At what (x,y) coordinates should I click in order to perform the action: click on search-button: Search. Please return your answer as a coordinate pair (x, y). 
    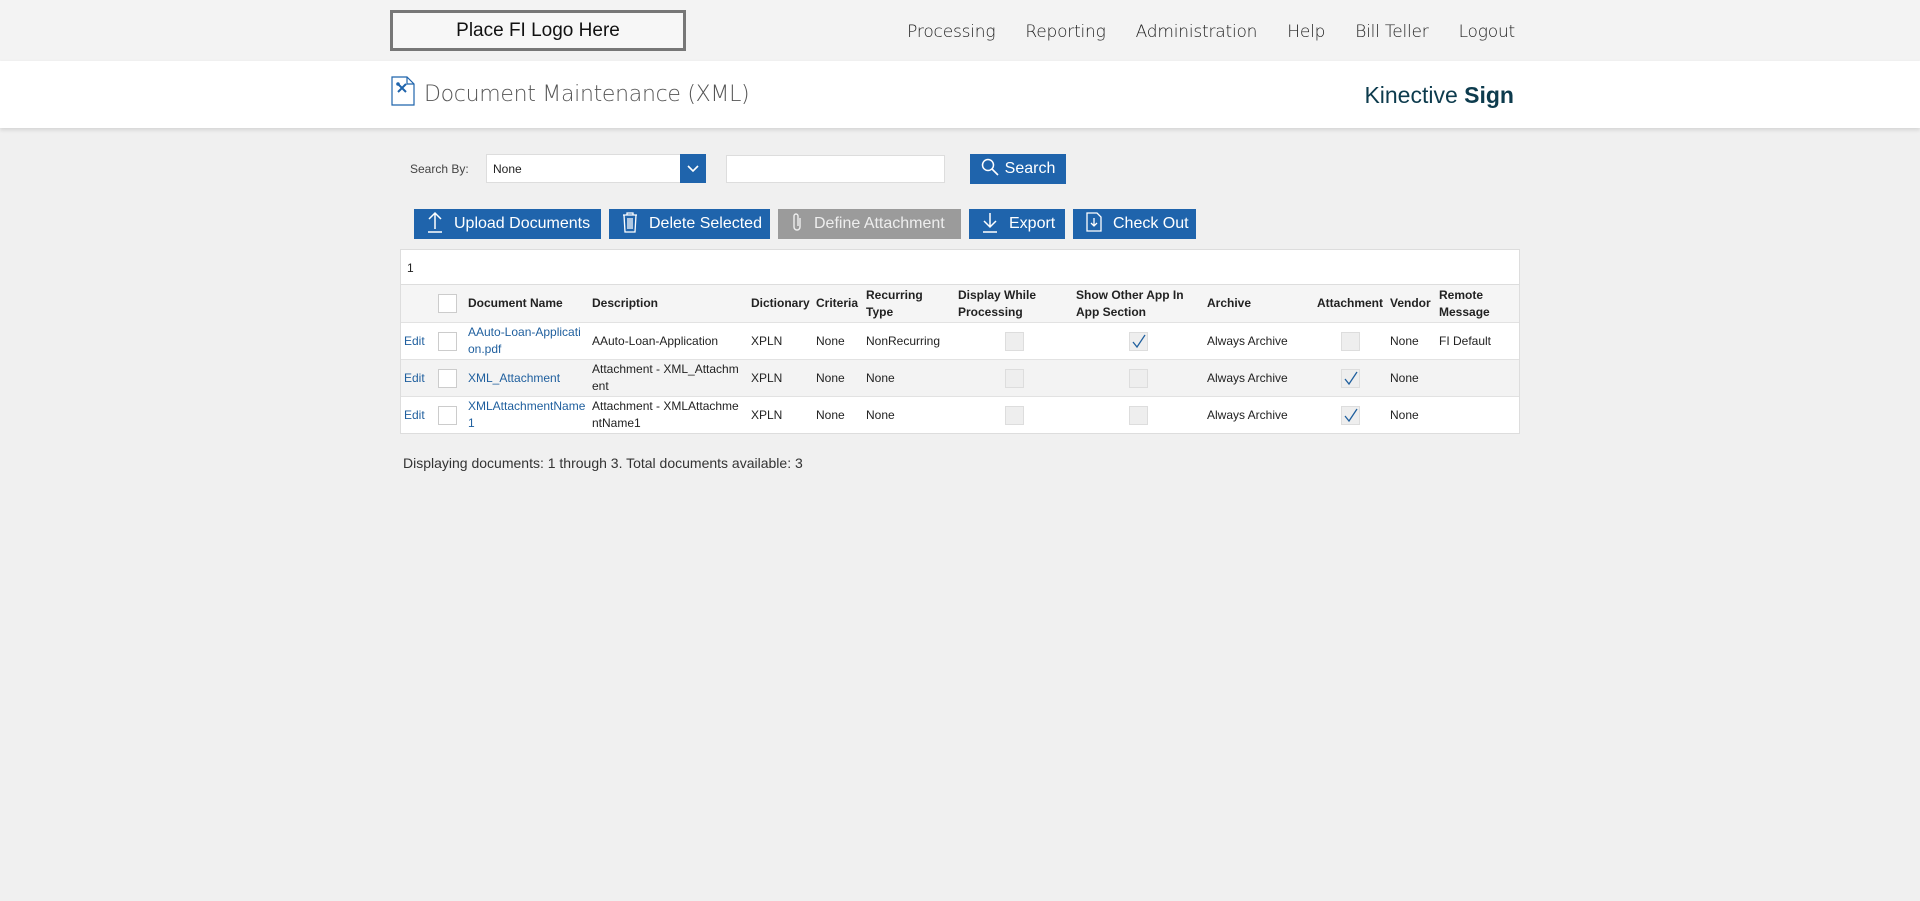
    Looking at the image, I should click on (1018, 169).